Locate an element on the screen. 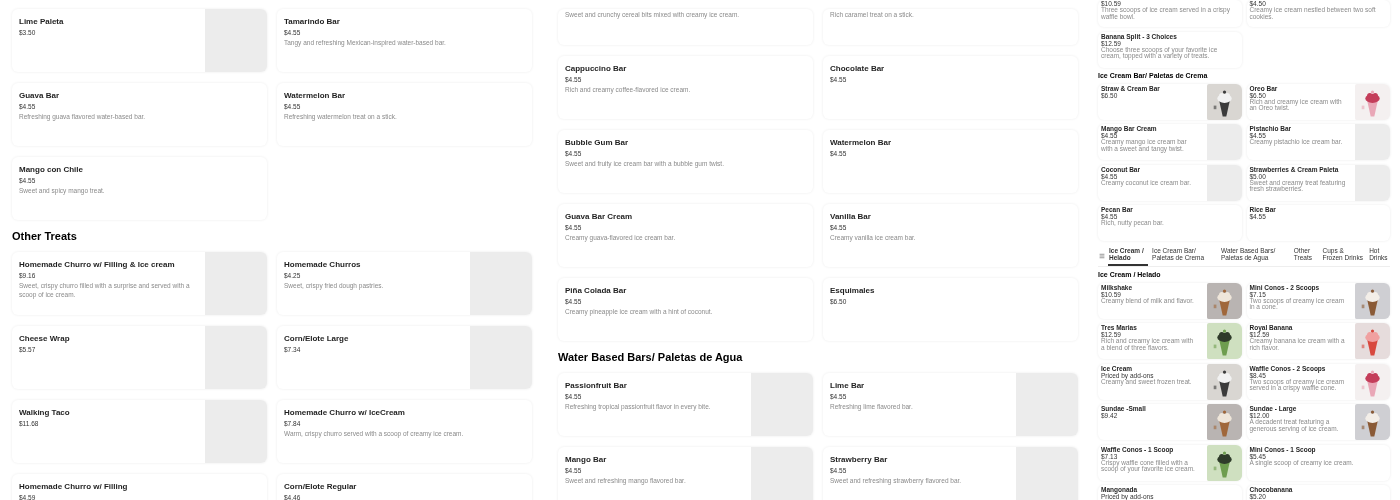 Image resolution: width=1400 pixels, height=500 pixels. item-name: Cappuccino Bar is located at coordinates (596, 68).